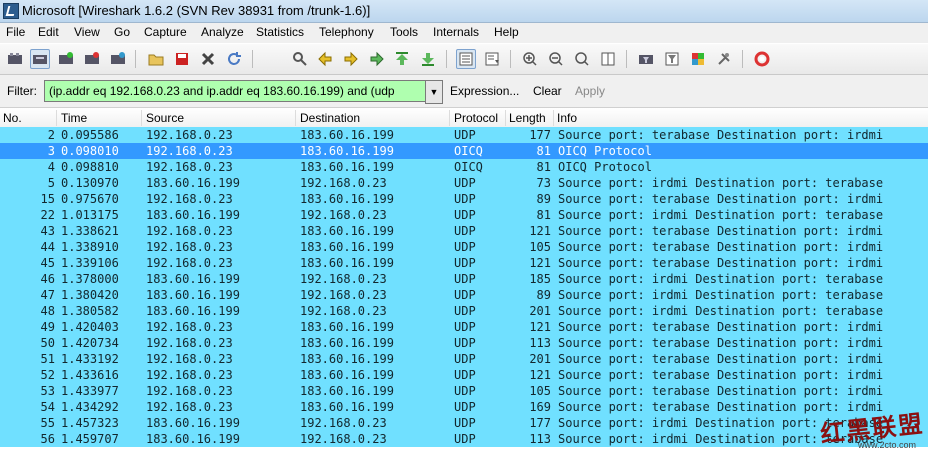 The width and height of the screenshot is (928, 450). Describe the element at coordinates (66, 59) in the screenshot. I see `start-capture-icon` at that location.